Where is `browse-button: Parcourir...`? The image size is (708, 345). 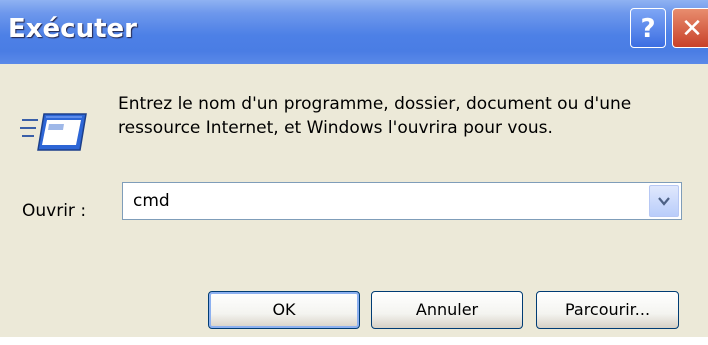
browse-button: Parcourir... is located at coordinates (607, 310).